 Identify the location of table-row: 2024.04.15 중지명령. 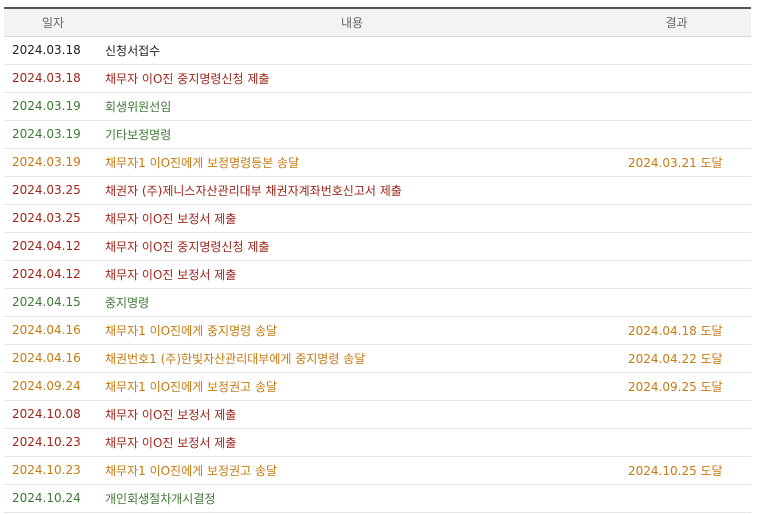
(377, 302).